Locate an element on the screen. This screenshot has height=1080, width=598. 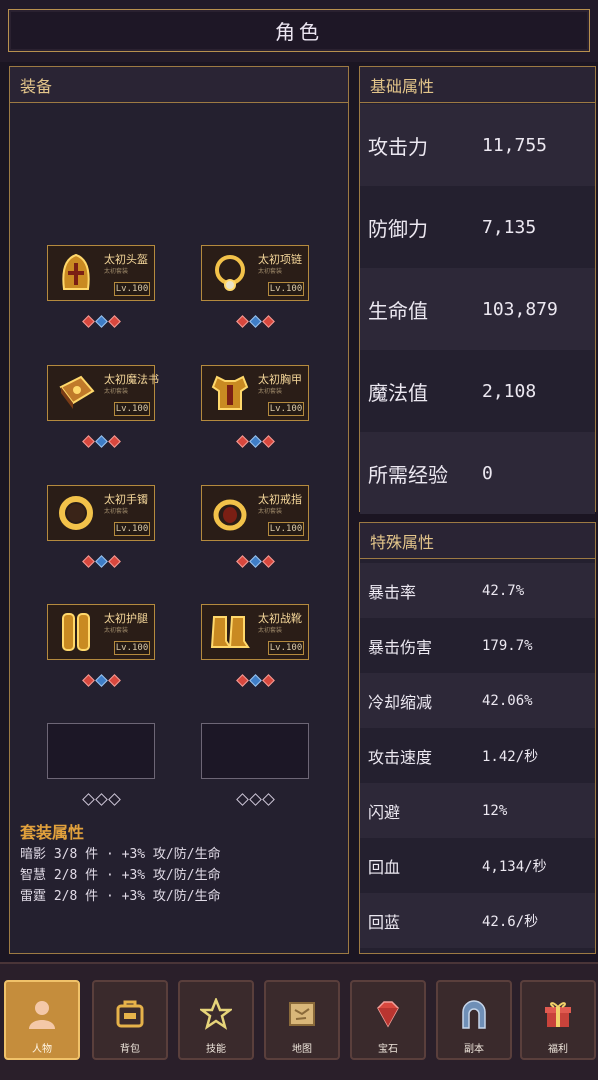
nav-backpack-button: 背包 is located at coordinates (130, 1020).